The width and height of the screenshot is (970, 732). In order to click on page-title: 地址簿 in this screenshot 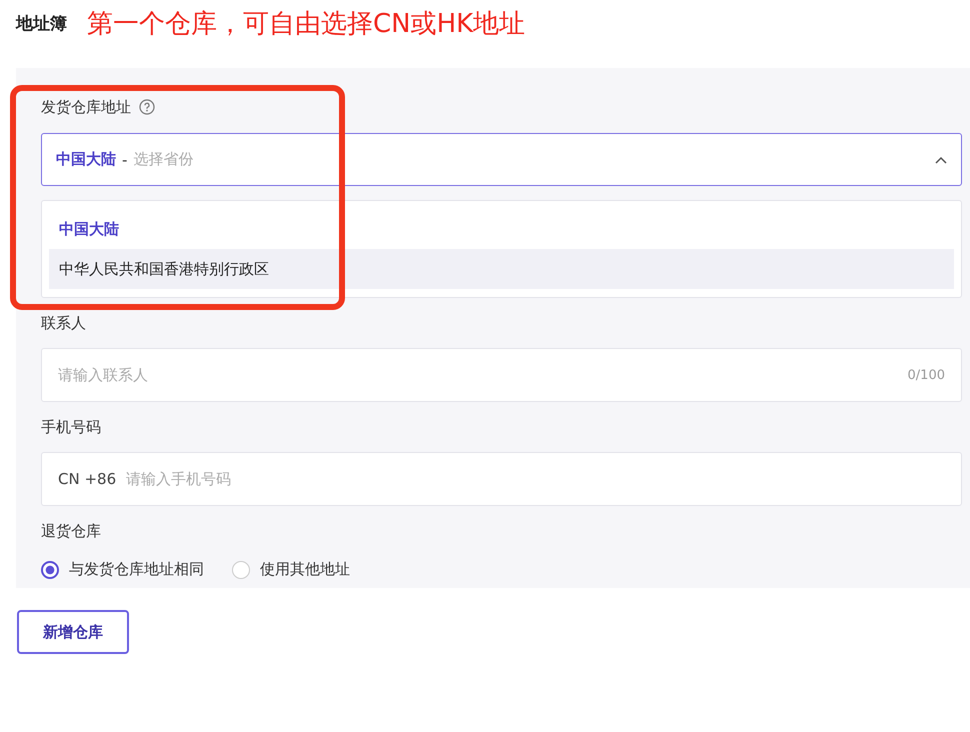, I will do `click(41, 23)`.